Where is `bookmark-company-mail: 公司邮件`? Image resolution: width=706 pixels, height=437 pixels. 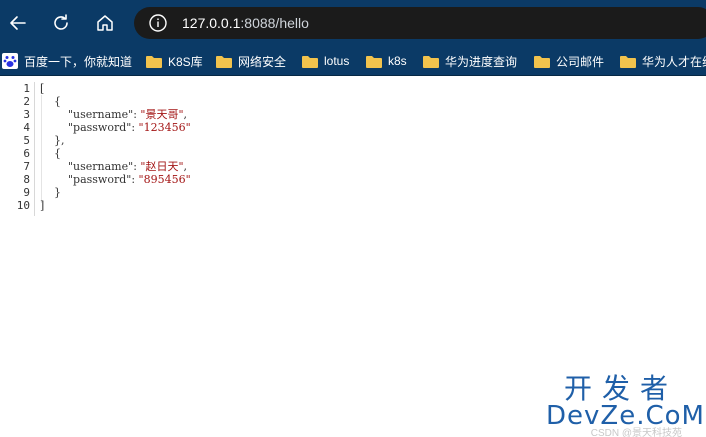 bookmark-company-mail: 公司邮件 is located at coordinates (569, 60).